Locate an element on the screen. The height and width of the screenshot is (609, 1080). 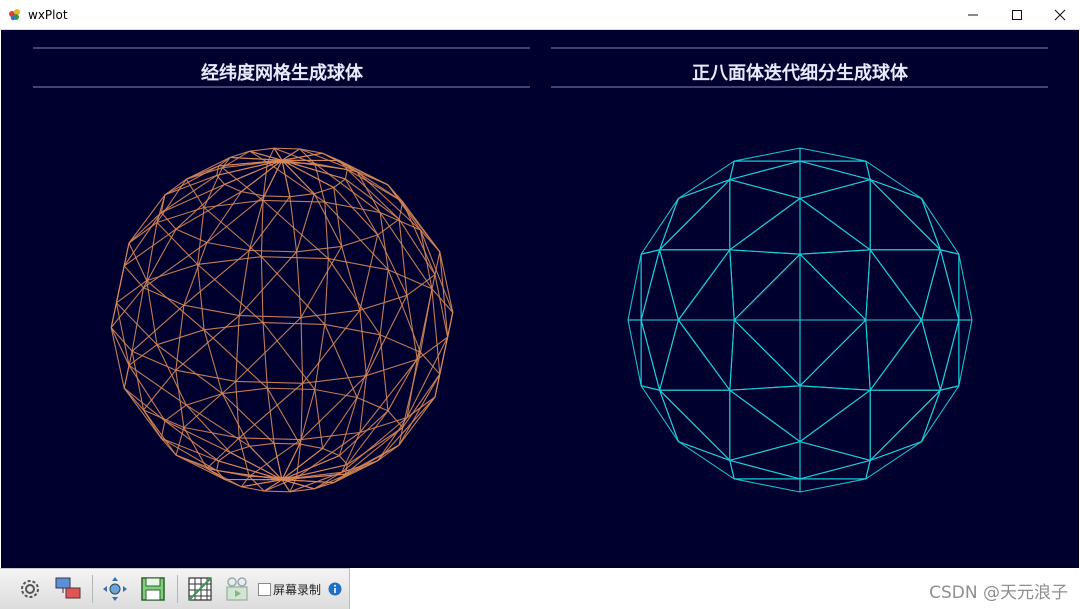
left-panel-title: 经纬度网格生成球体 is located at coordinates (282, 73).